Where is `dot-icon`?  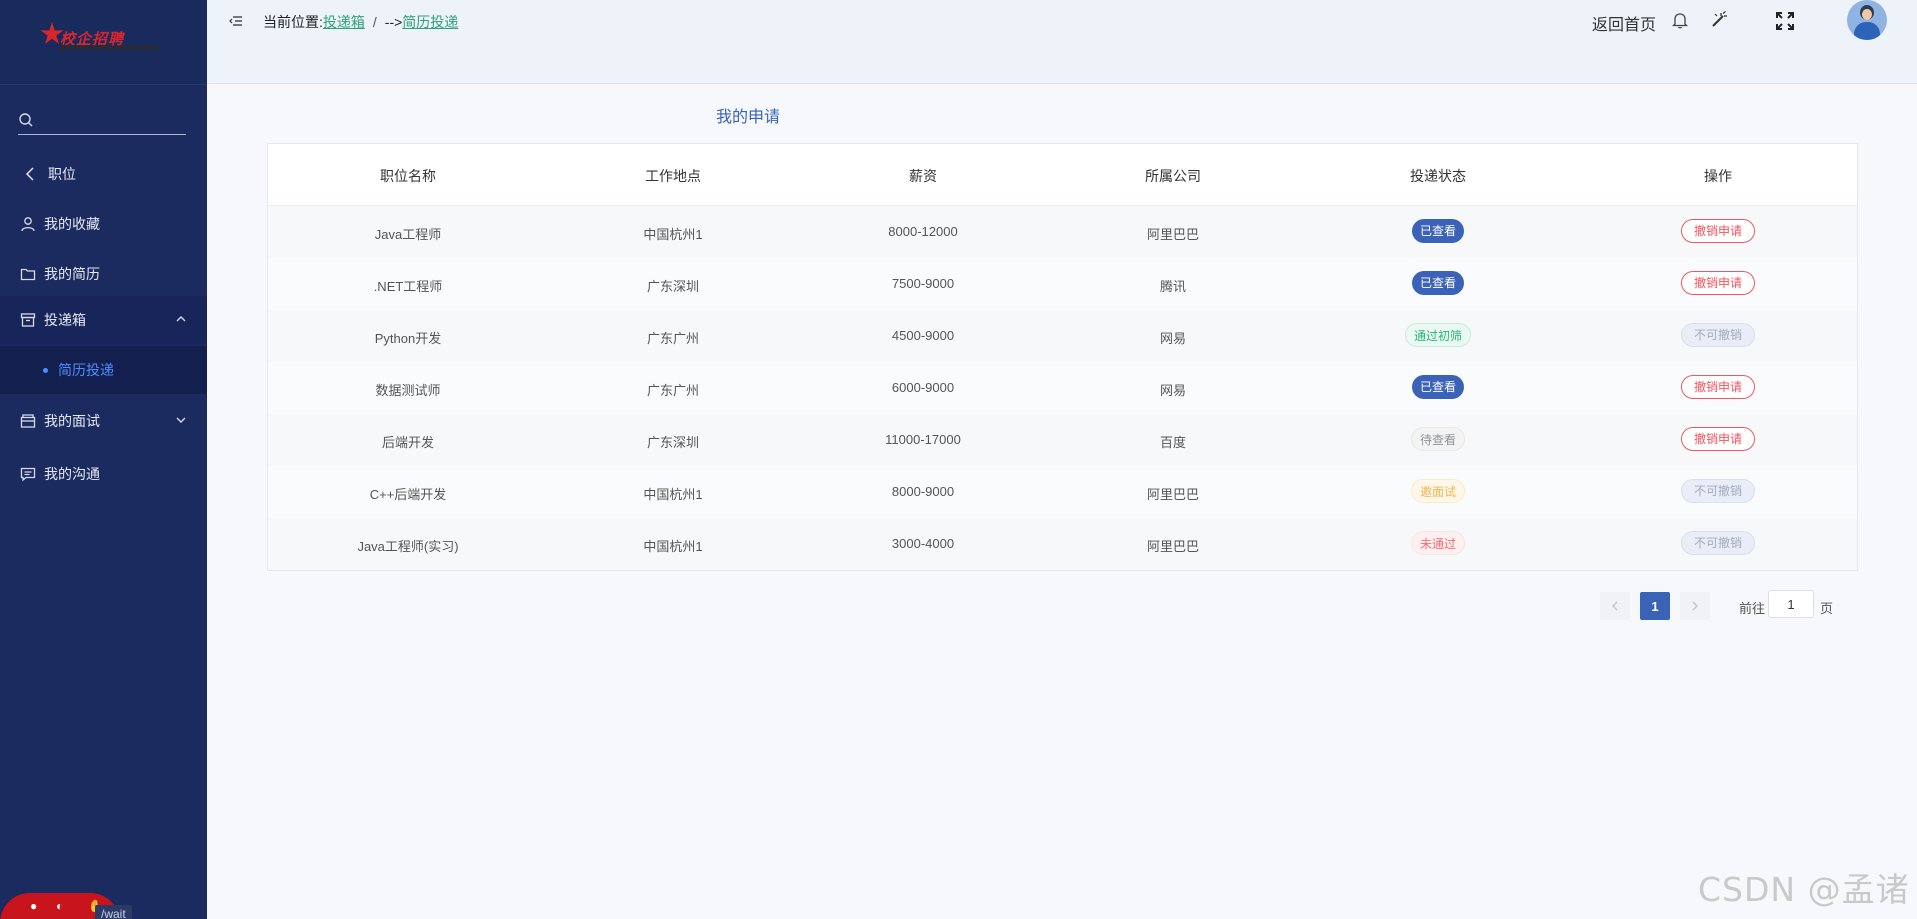
dot-icon is located at coordinates (45, 370).